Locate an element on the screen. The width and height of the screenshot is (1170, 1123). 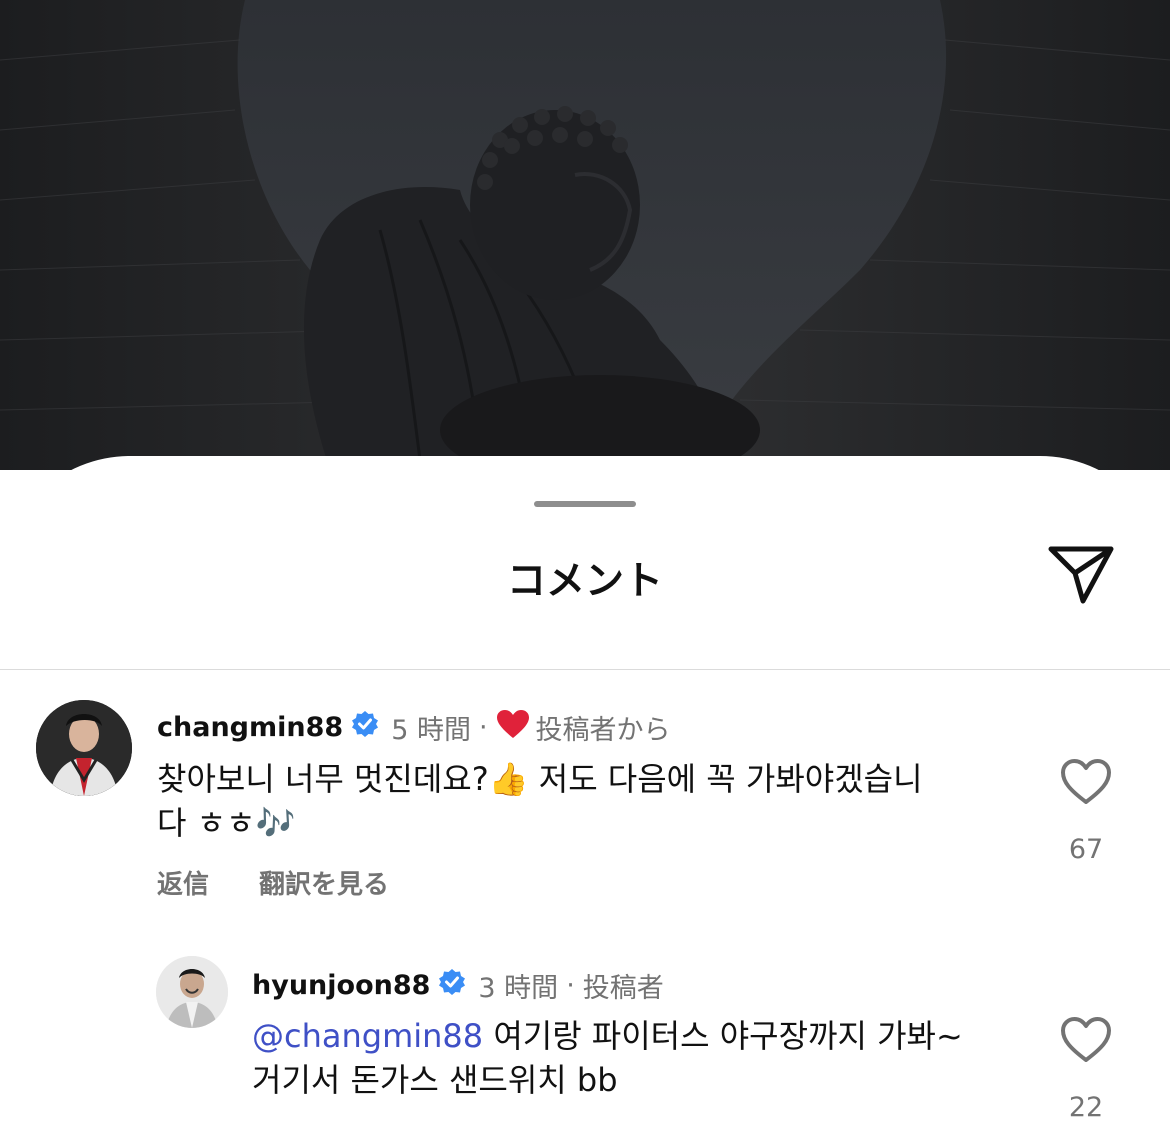
sheet-grabber-handle is located at coordinates (585, 504).